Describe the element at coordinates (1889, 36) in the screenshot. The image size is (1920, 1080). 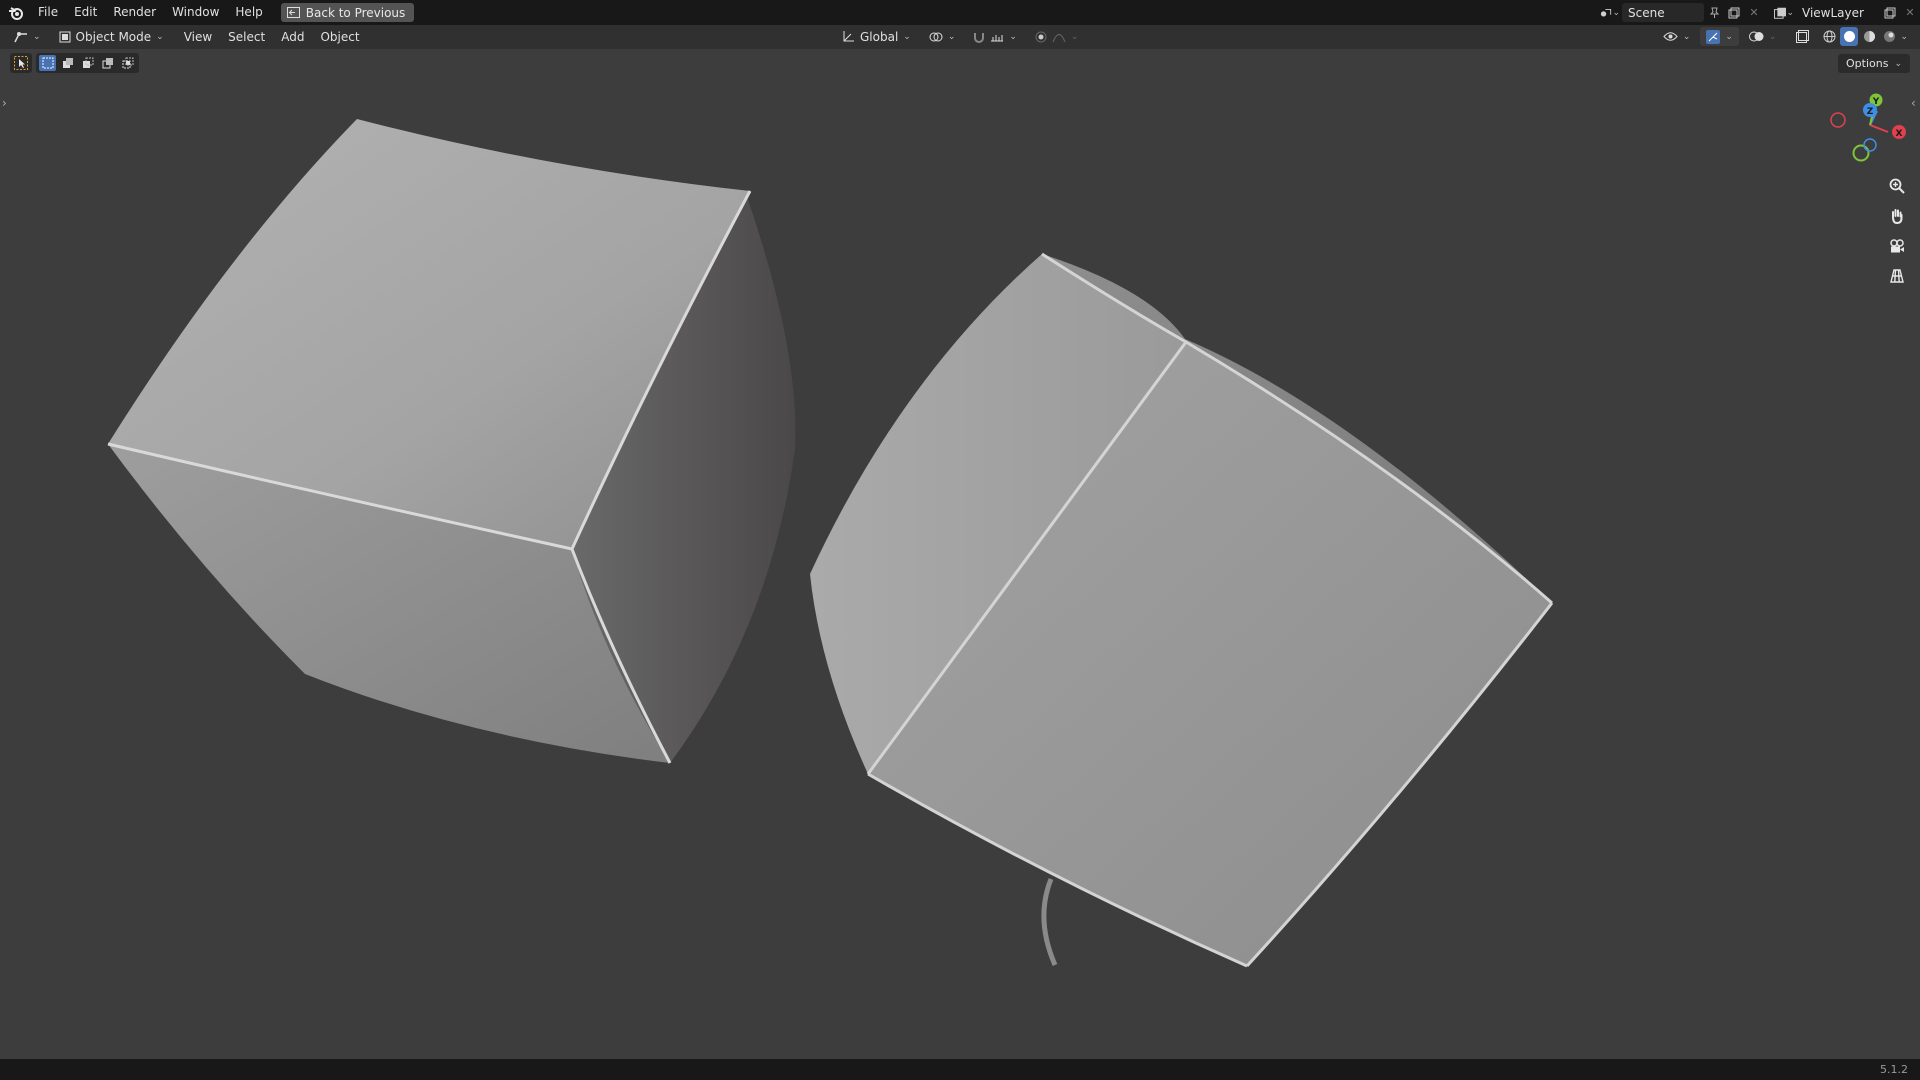
I see `rendered-shading-button` at that location.